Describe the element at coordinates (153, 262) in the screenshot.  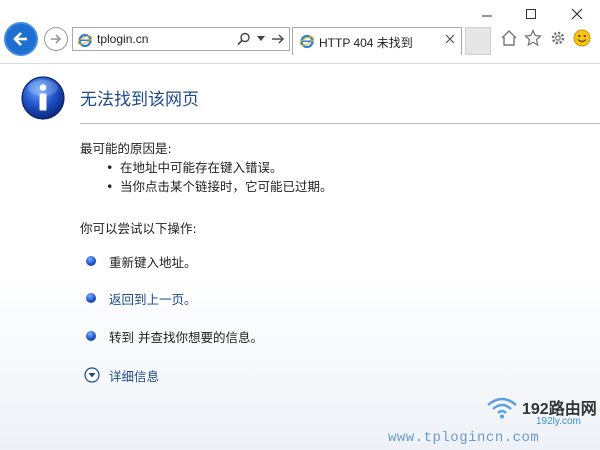
I see `action-text: 重新键入地址。` at that location.